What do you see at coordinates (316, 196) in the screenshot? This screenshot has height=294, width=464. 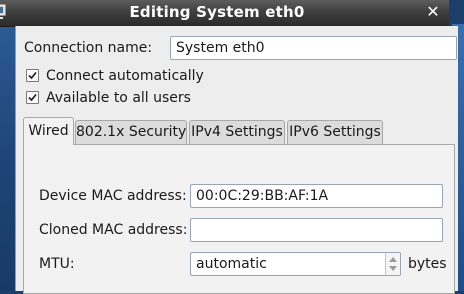 I see `device-mac-input: 00:0C:29:BB:AF:1A` at bounding box center [316, 196].